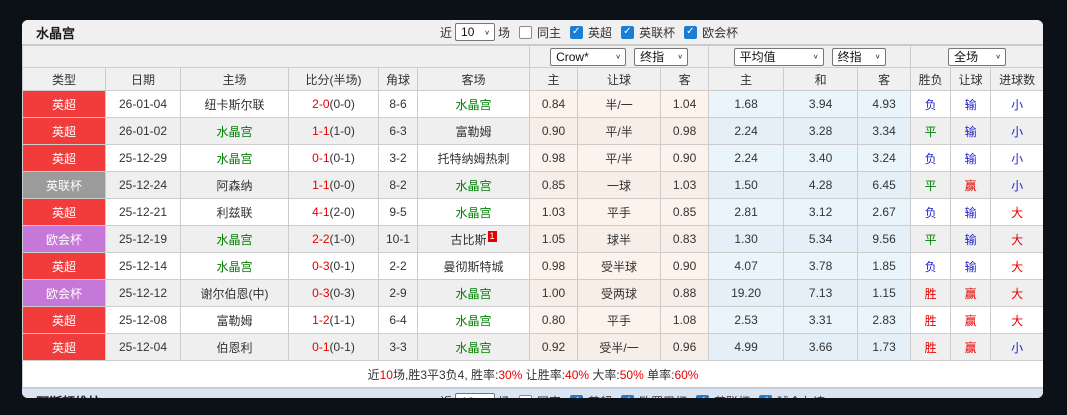 The height and width of the screenshot is (415, 1067). What do you see at coordinates (143, 185) in the screenshot?
I see `match-date: 25-12-24` at bounding box center [143, 185].